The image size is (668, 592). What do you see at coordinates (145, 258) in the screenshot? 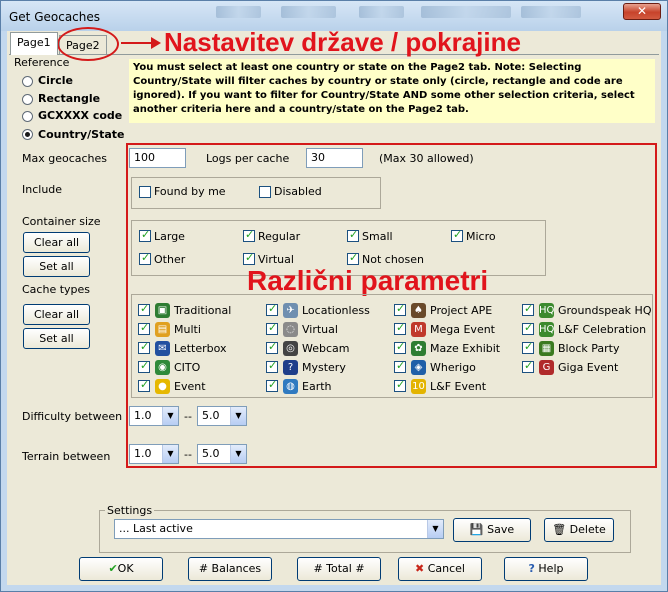
I see `other-checkbox` at bounding box center [145, 258].